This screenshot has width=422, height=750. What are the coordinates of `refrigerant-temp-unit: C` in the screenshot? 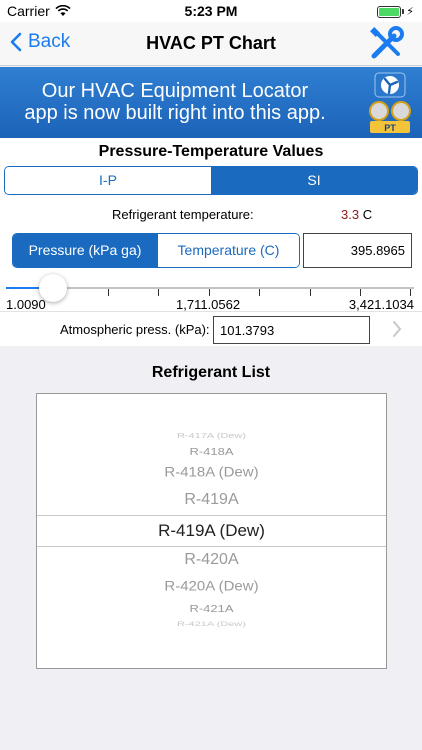 It's located at (367, 214).